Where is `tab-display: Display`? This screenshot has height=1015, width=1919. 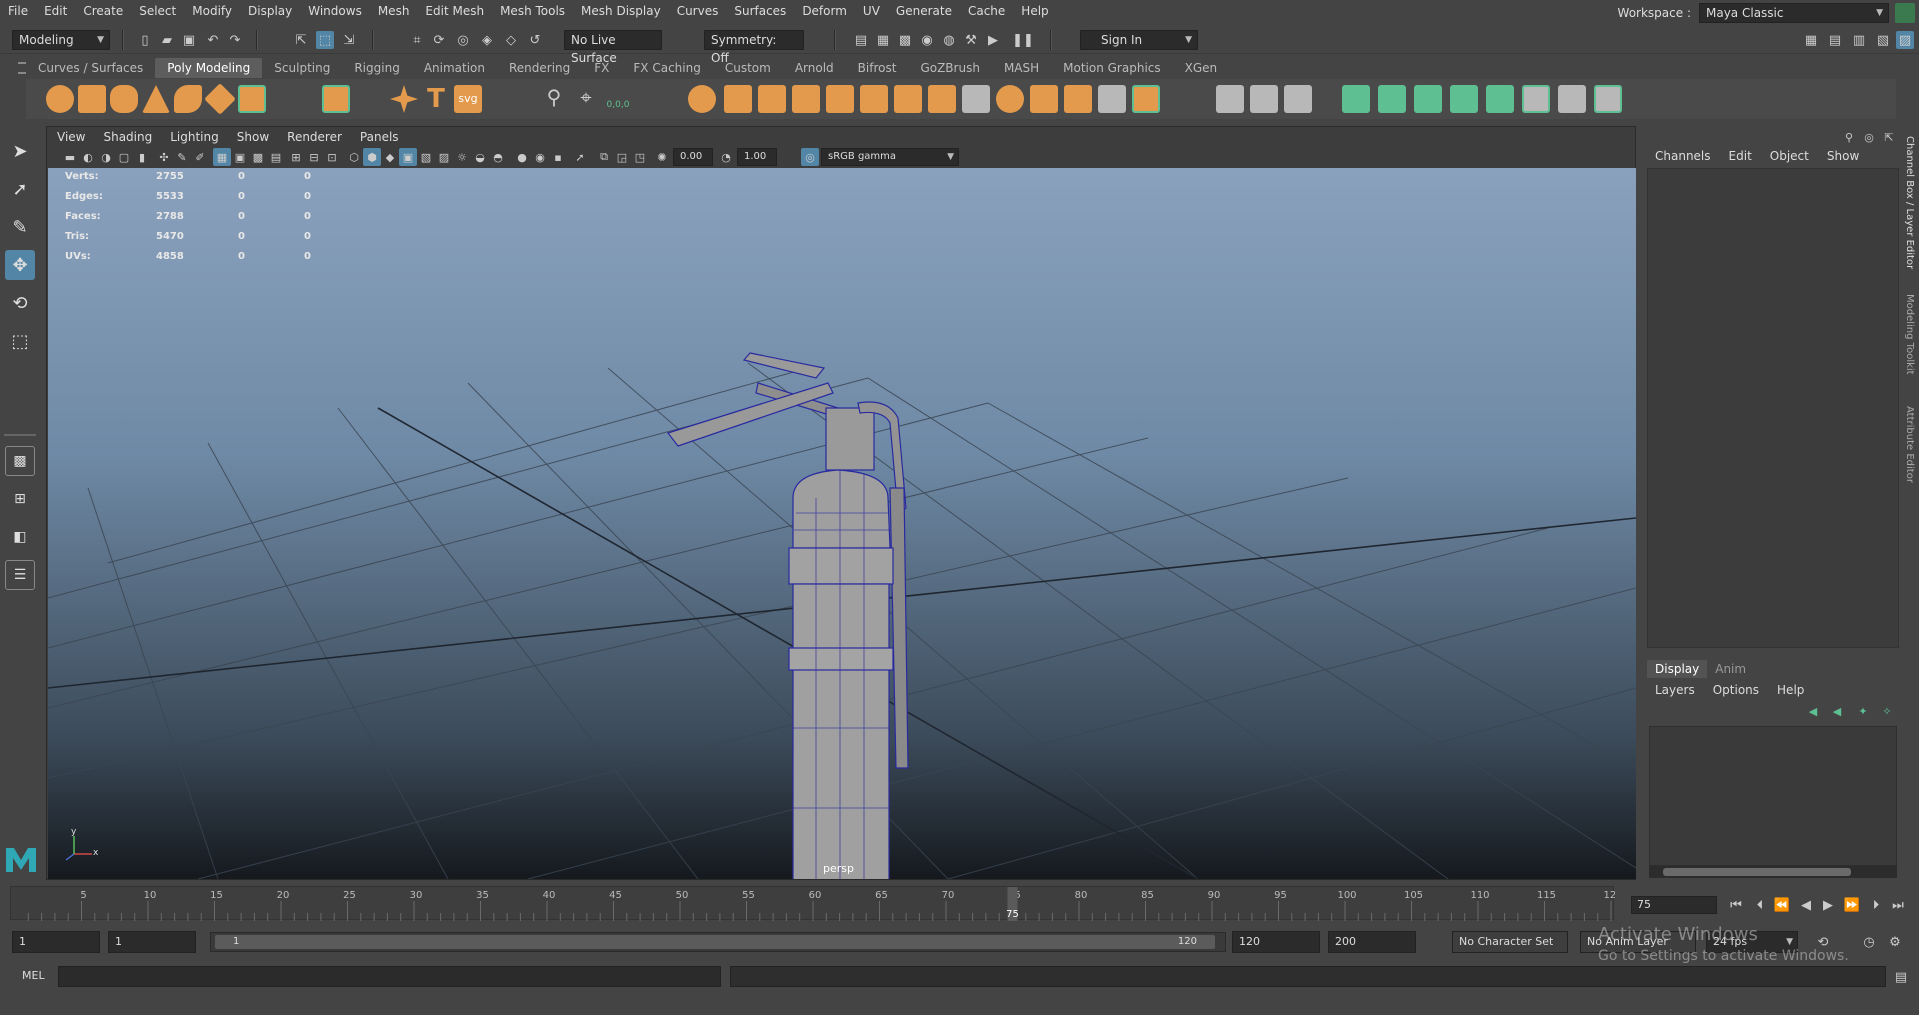
tab-display: Display is located at coordinates (1677, 669).